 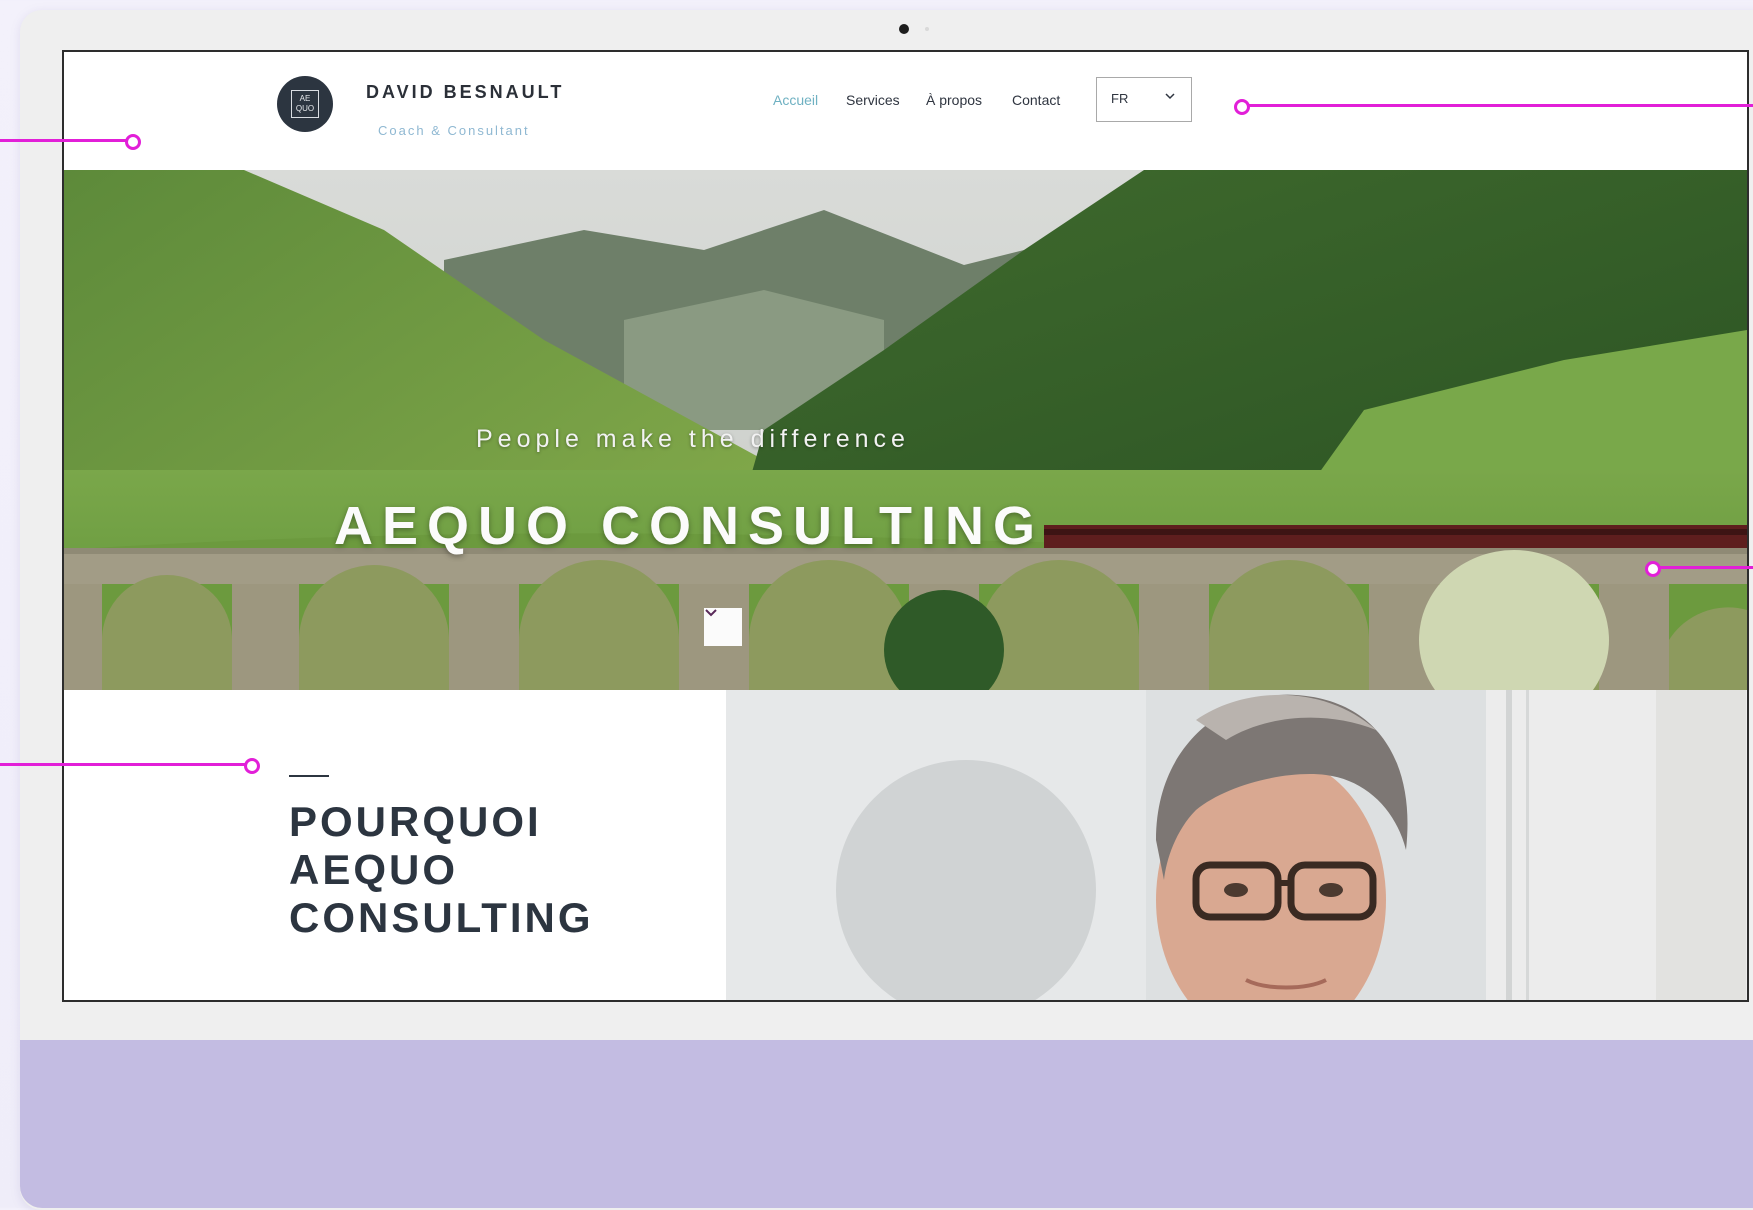 What do you see at coordinates (374, 869) in the screenshot?
I see `section-title-line-2: AEQUO` at bounding box center [374, 869].